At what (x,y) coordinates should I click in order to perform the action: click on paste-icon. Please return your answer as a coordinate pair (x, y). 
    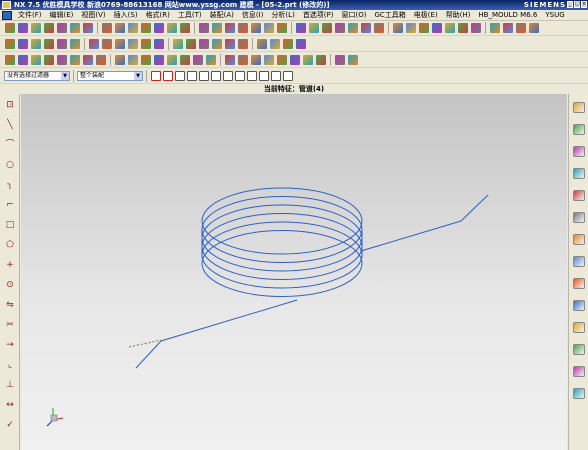
    Looking at the image, I should click on (75, 28).